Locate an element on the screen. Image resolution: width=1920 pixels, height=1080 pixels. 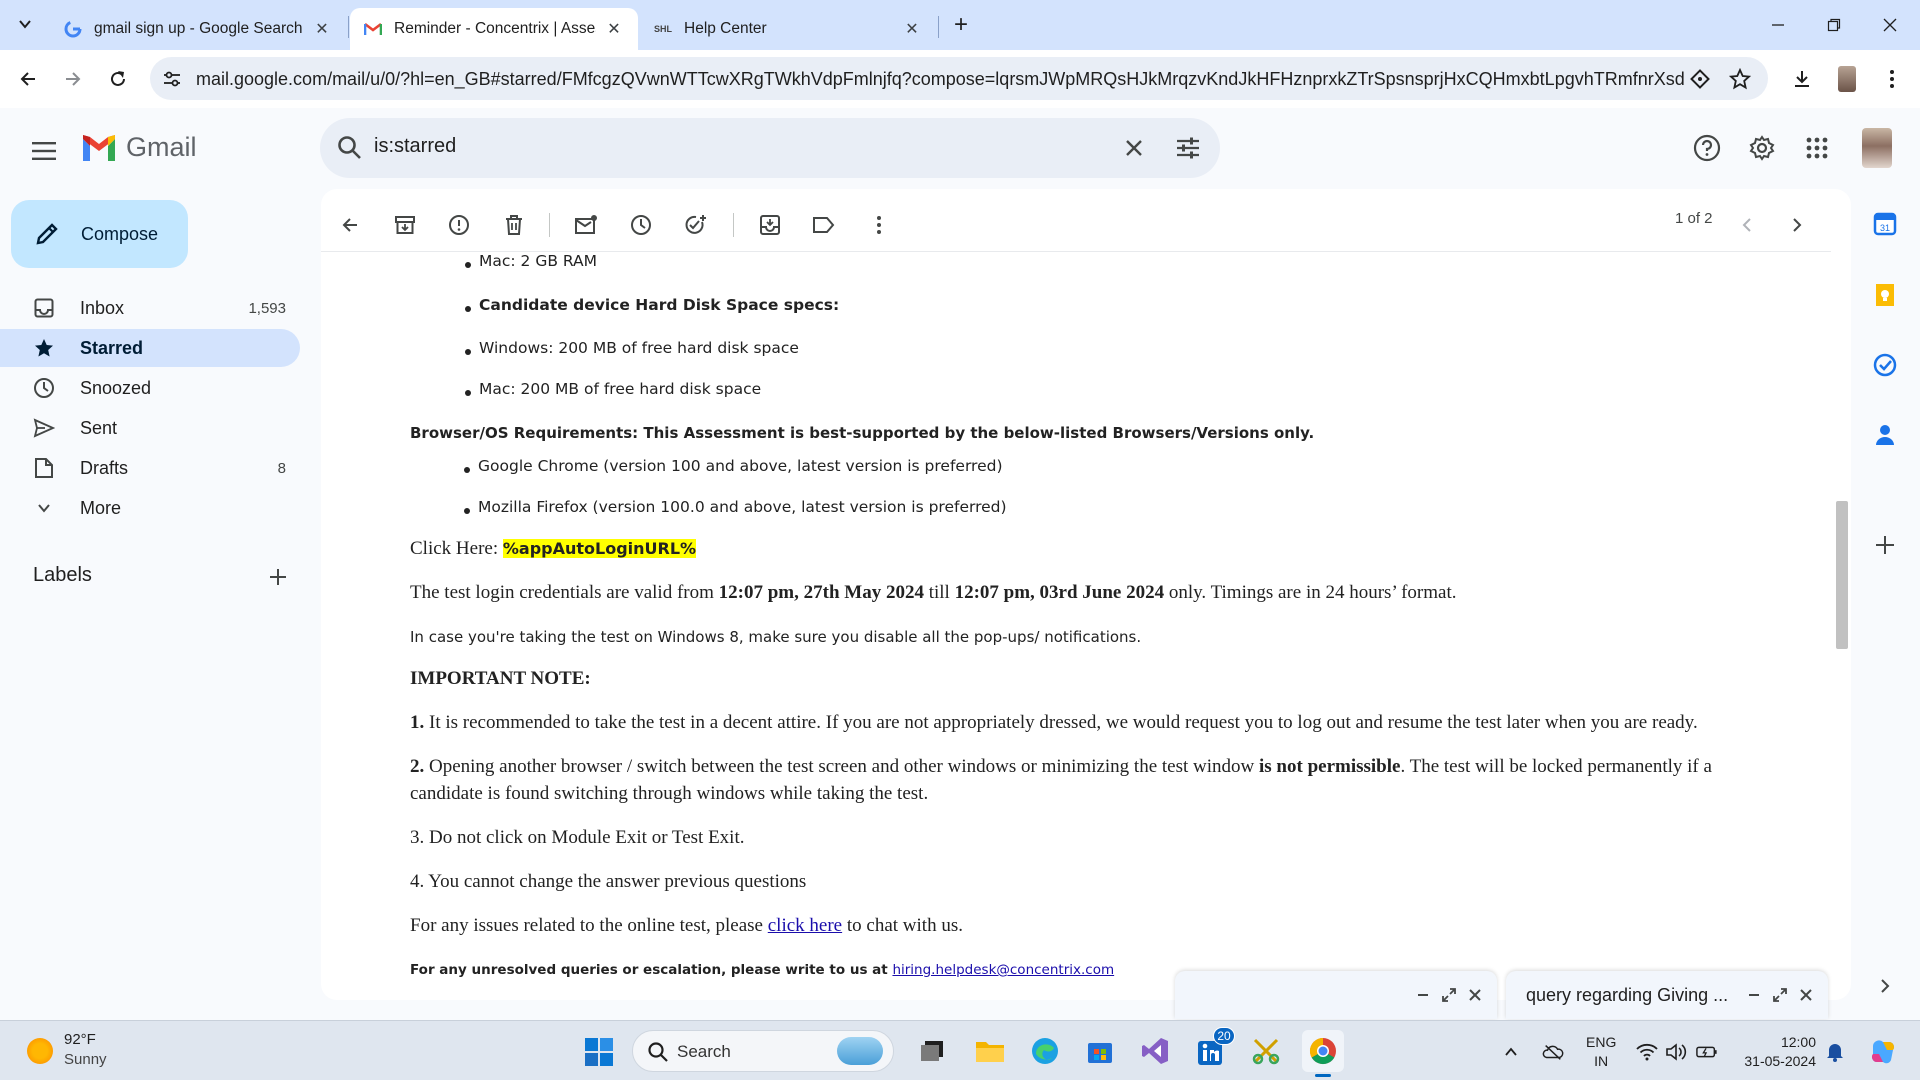
profile-avatar is located at coordinates (1847, 79).